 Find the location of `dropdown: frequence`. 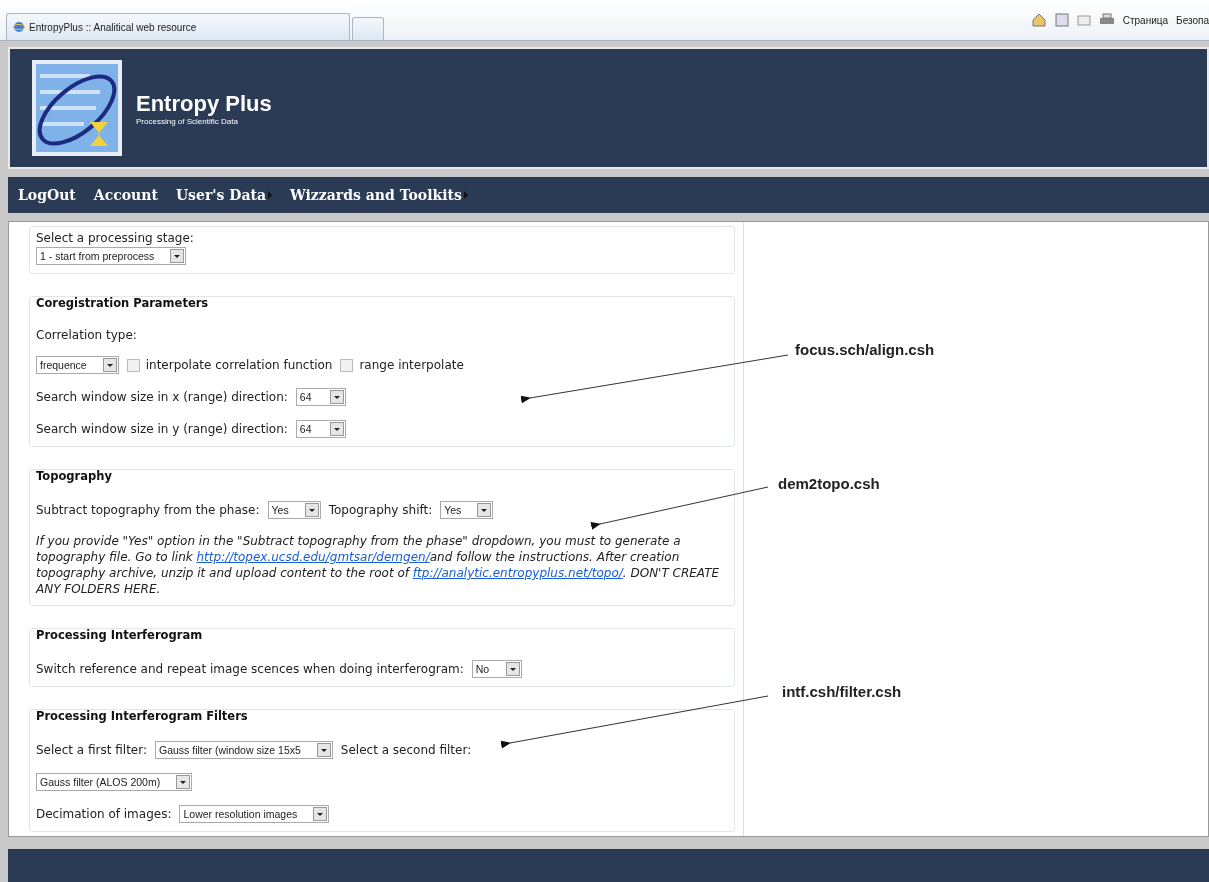

dropdown: frequence is located at coordinates (77, 365).